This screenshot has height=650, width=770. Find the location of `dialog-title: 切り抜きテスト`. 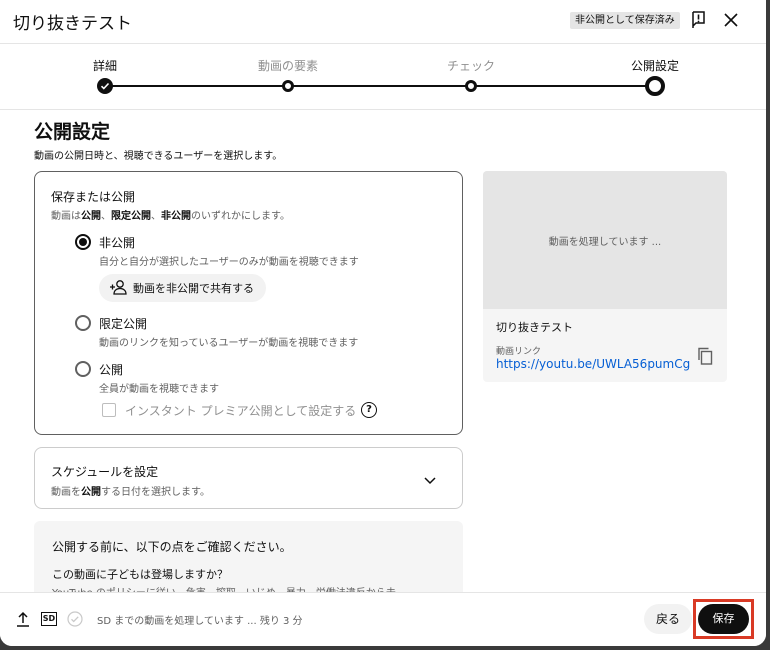

dialog-title: 切り抜きテスト is located at coordinates (72, 24).